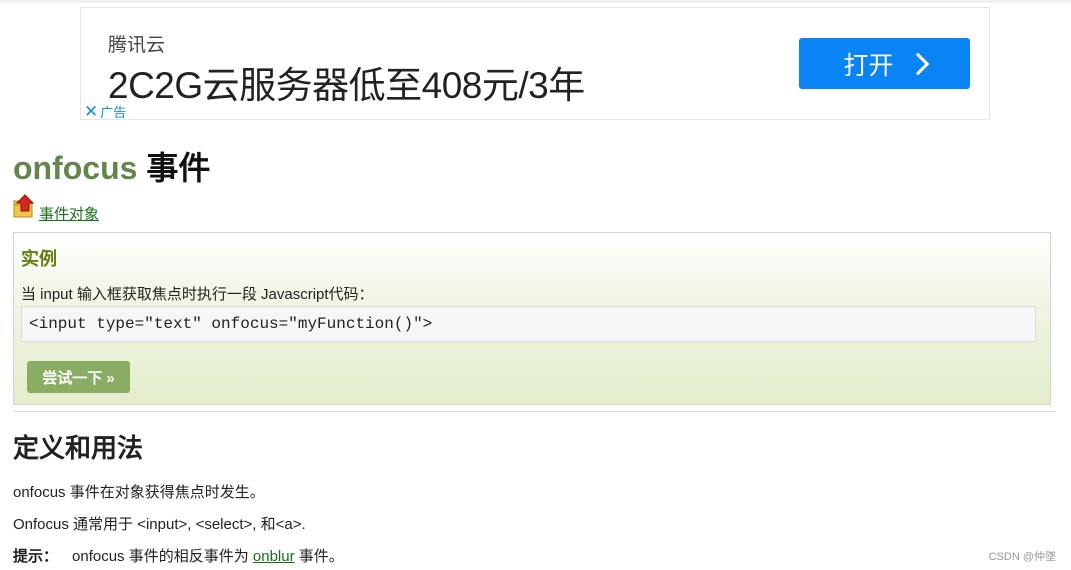 Image resolution: width=1071 pixels, height=570 pixels. I want to click on ad-open-button: 打开, so click(884, 63).